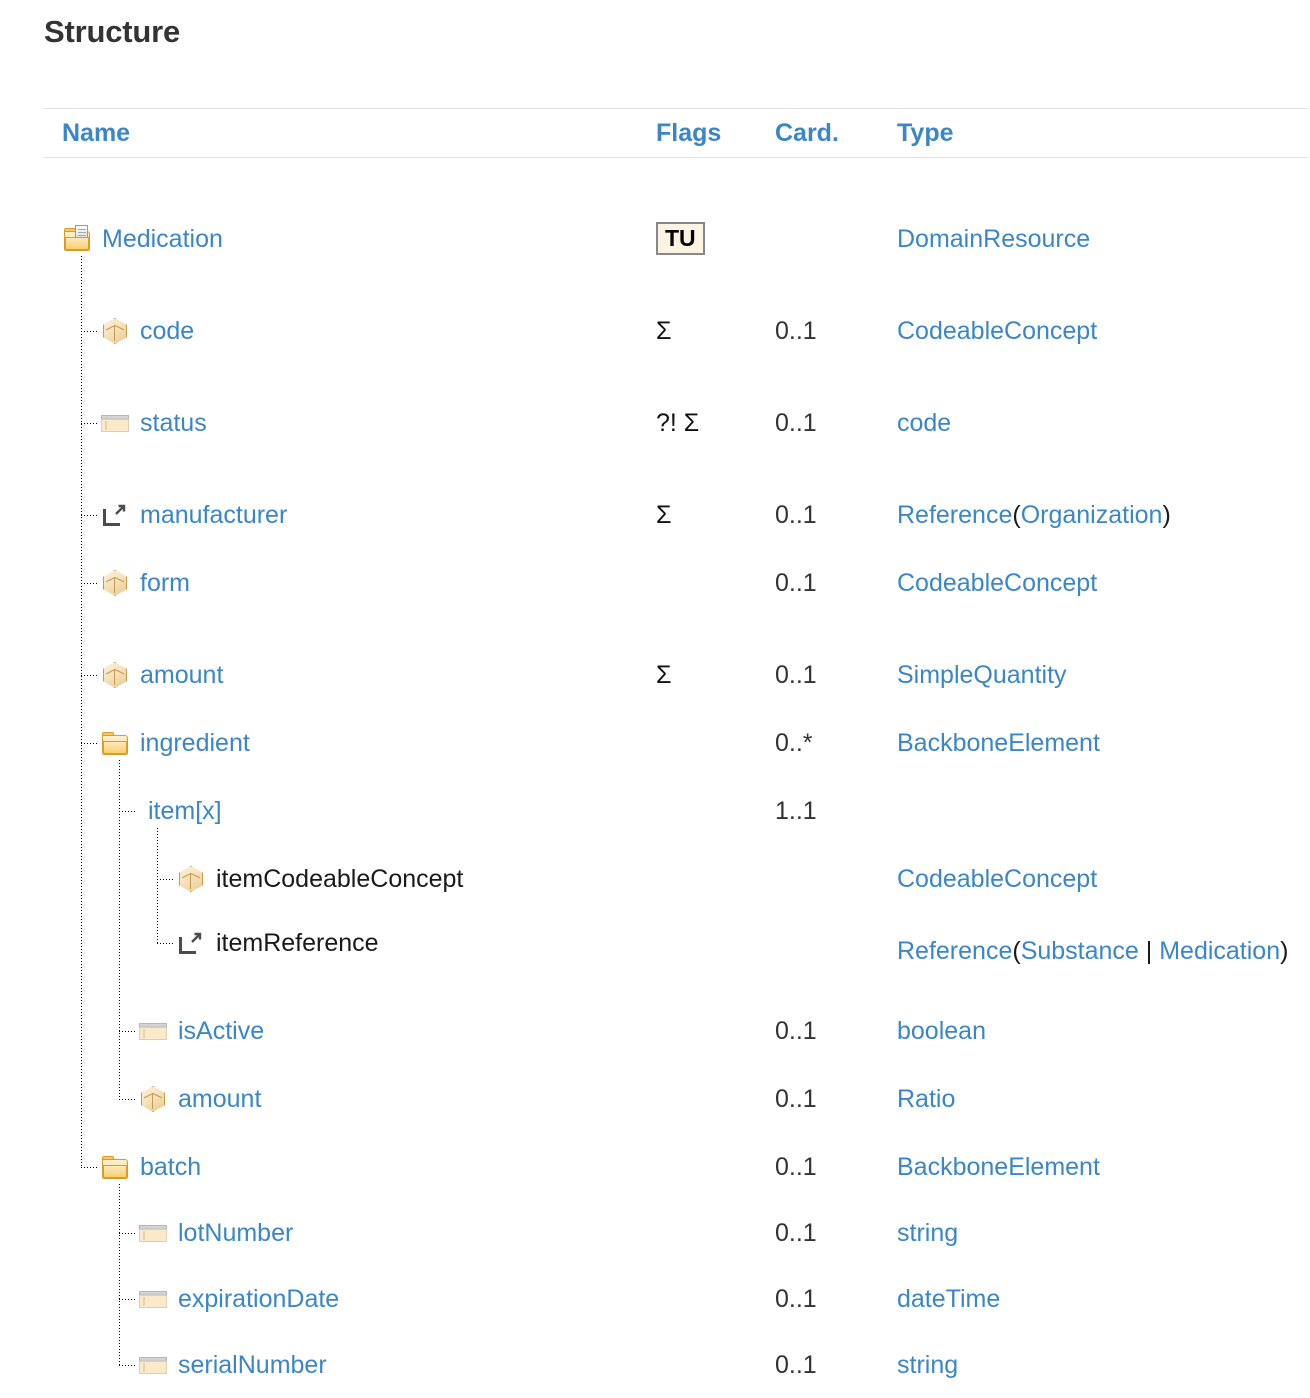 This screenshot has width=1310, height=1398. I want to click on table-row: Medication TU DomainResource, so click(676, 239).